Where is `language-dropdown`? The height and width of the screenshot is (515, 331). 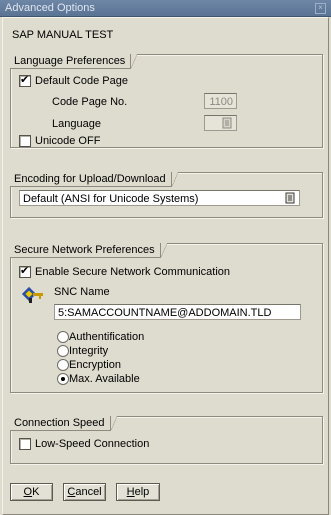
language-dropdown is located at coordinates (220, 123).